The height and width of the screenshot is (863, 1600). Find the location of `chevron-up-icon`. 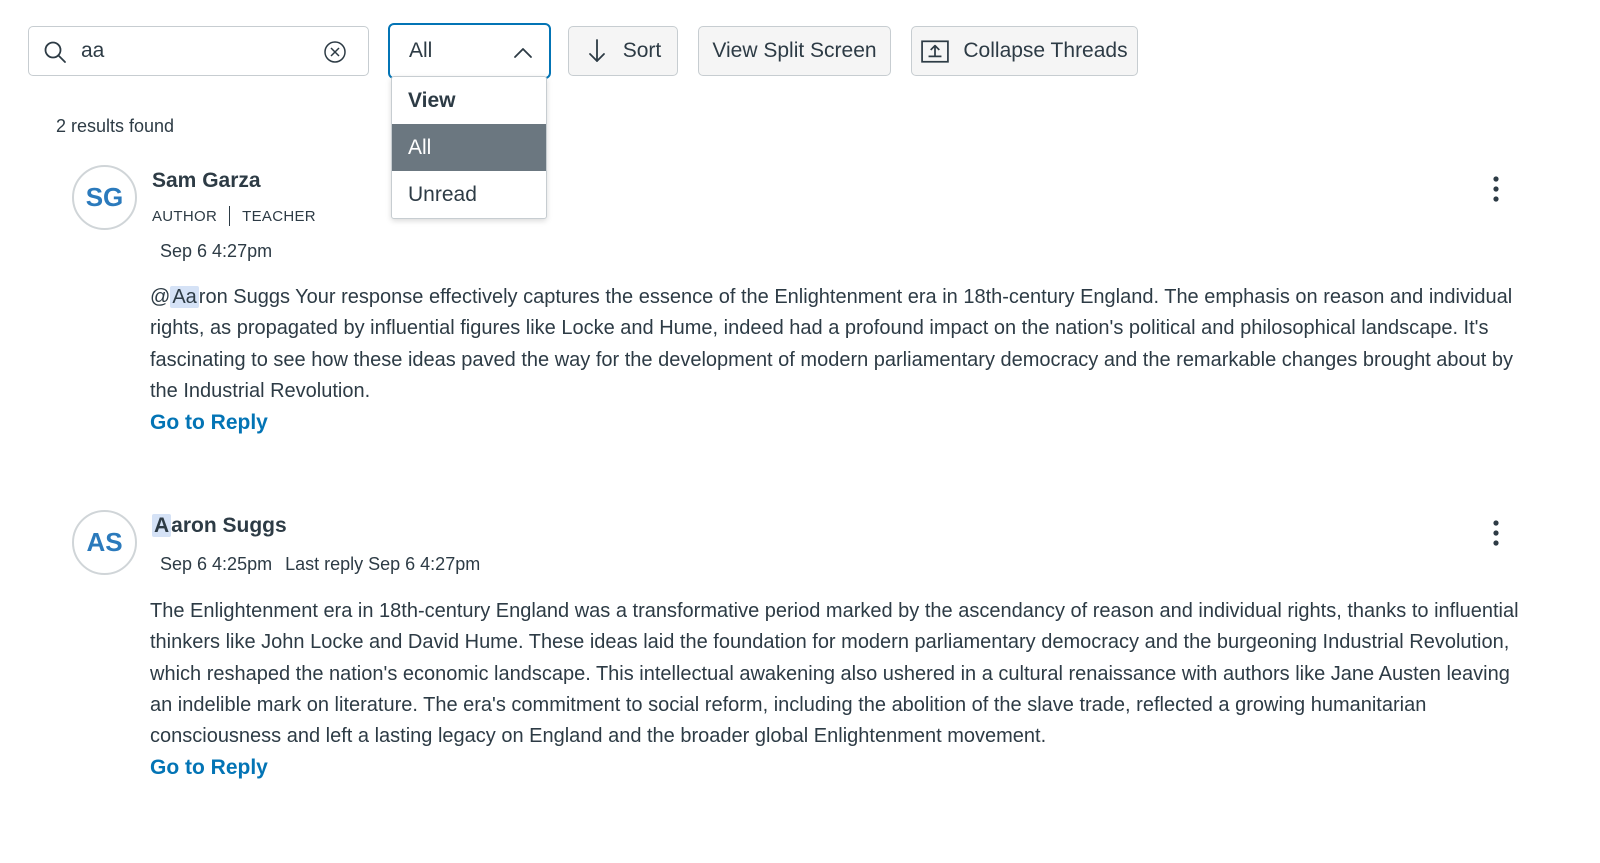

chevron-up-icon is located at coordinates (523, 53).